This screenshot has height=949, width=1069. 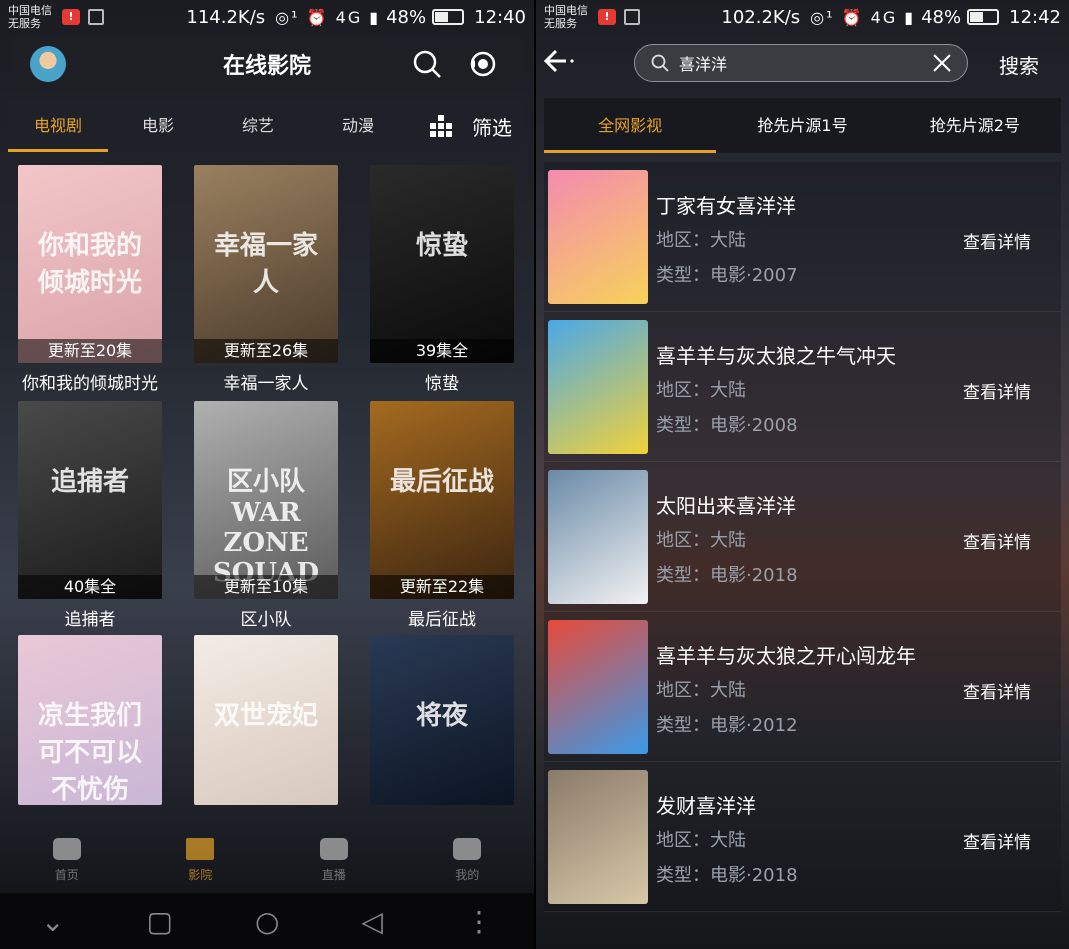 What do you see at coordinates (58, 126) in the screenshot?
I see `tab-tv-series: 电视剧` at bounding box center [58, 126].